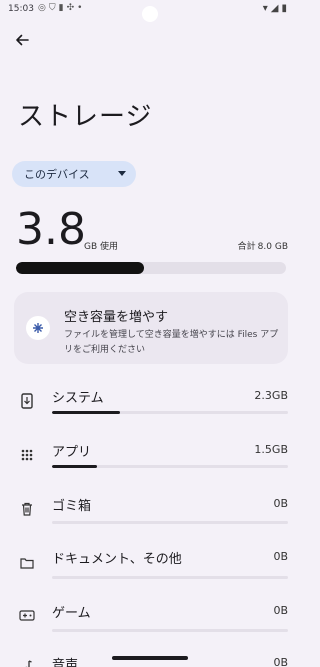 The height and width of the screenshot is (667, 320). What do you see at coordinates (27, 455) in the screenshot?
I see `apps-grid-icon` at bounding box center [27, 455].